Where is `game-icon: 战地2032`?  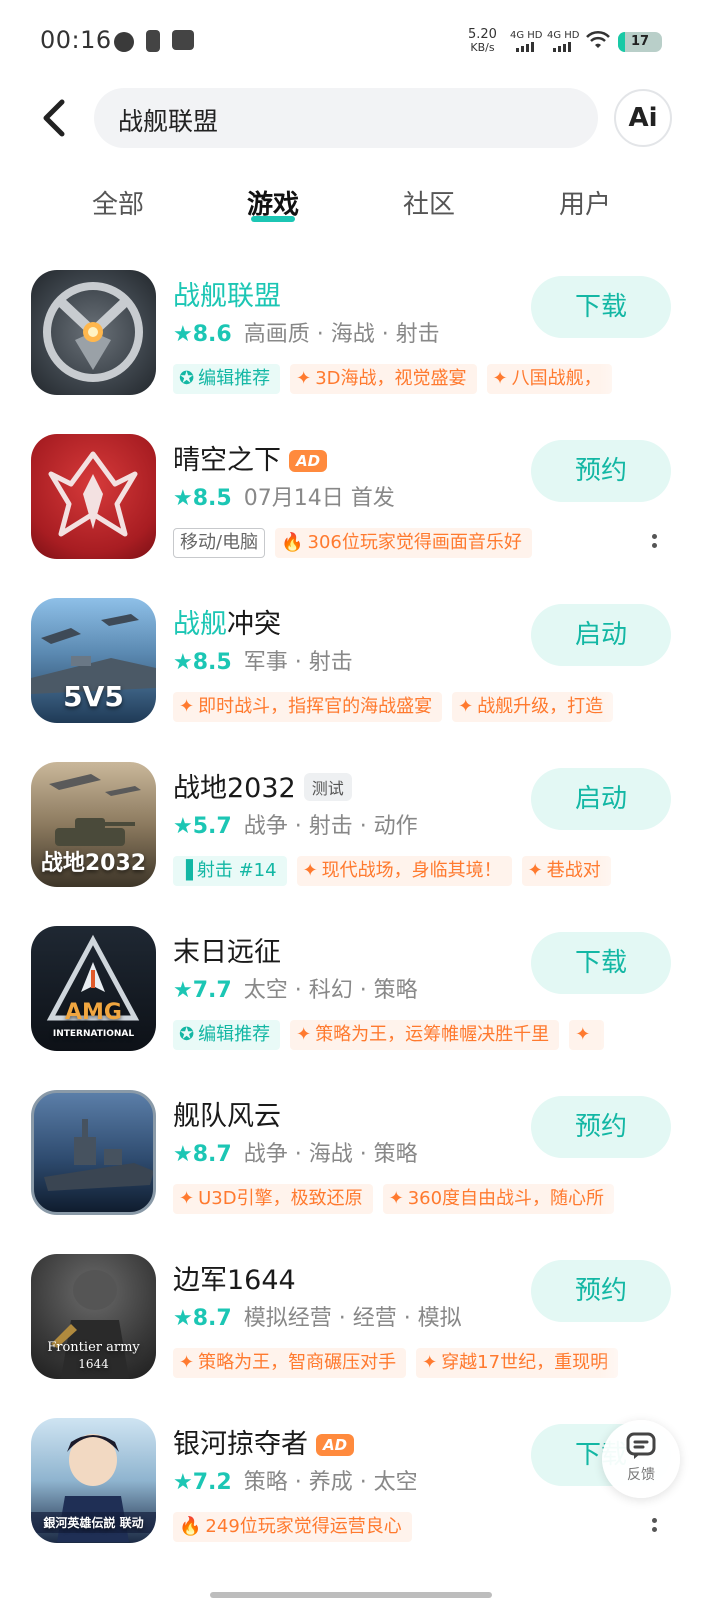 game-icon: 战地2032 is located at coordinates (93, 824).